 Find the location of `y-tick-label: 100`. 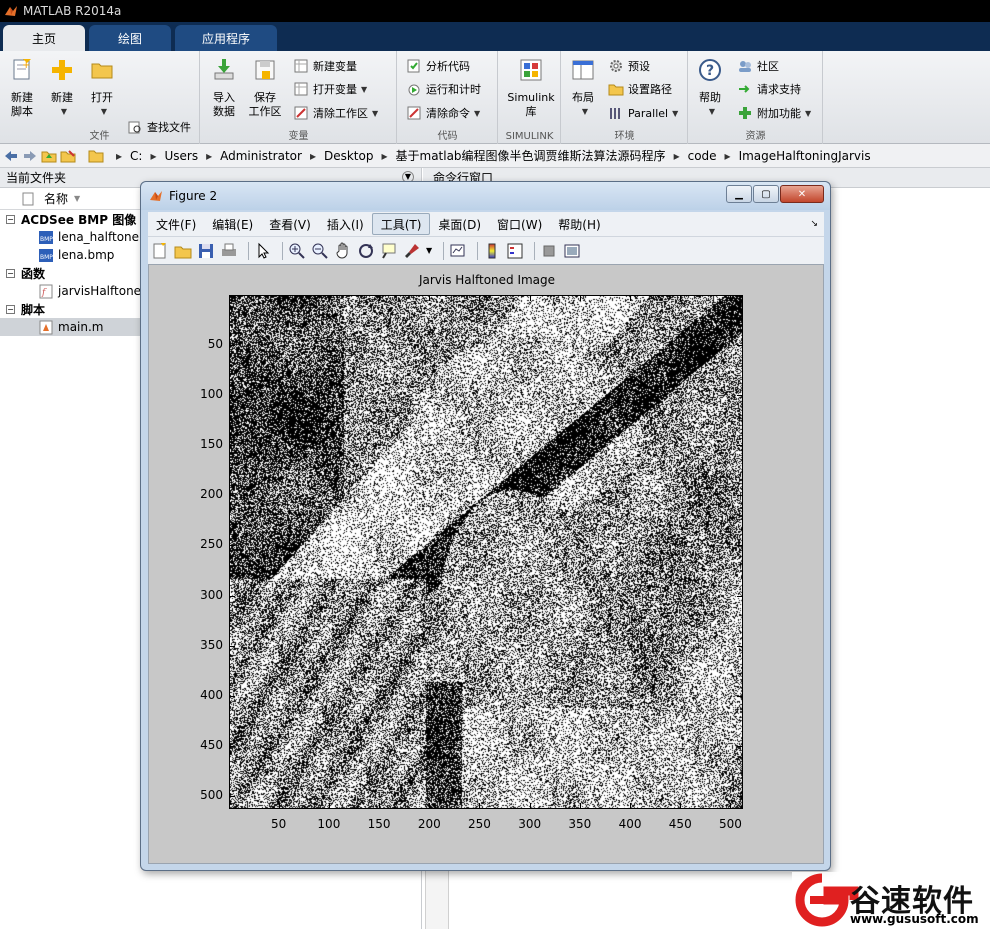

y-tick-label: 100 is located at coordinates (211, 393).